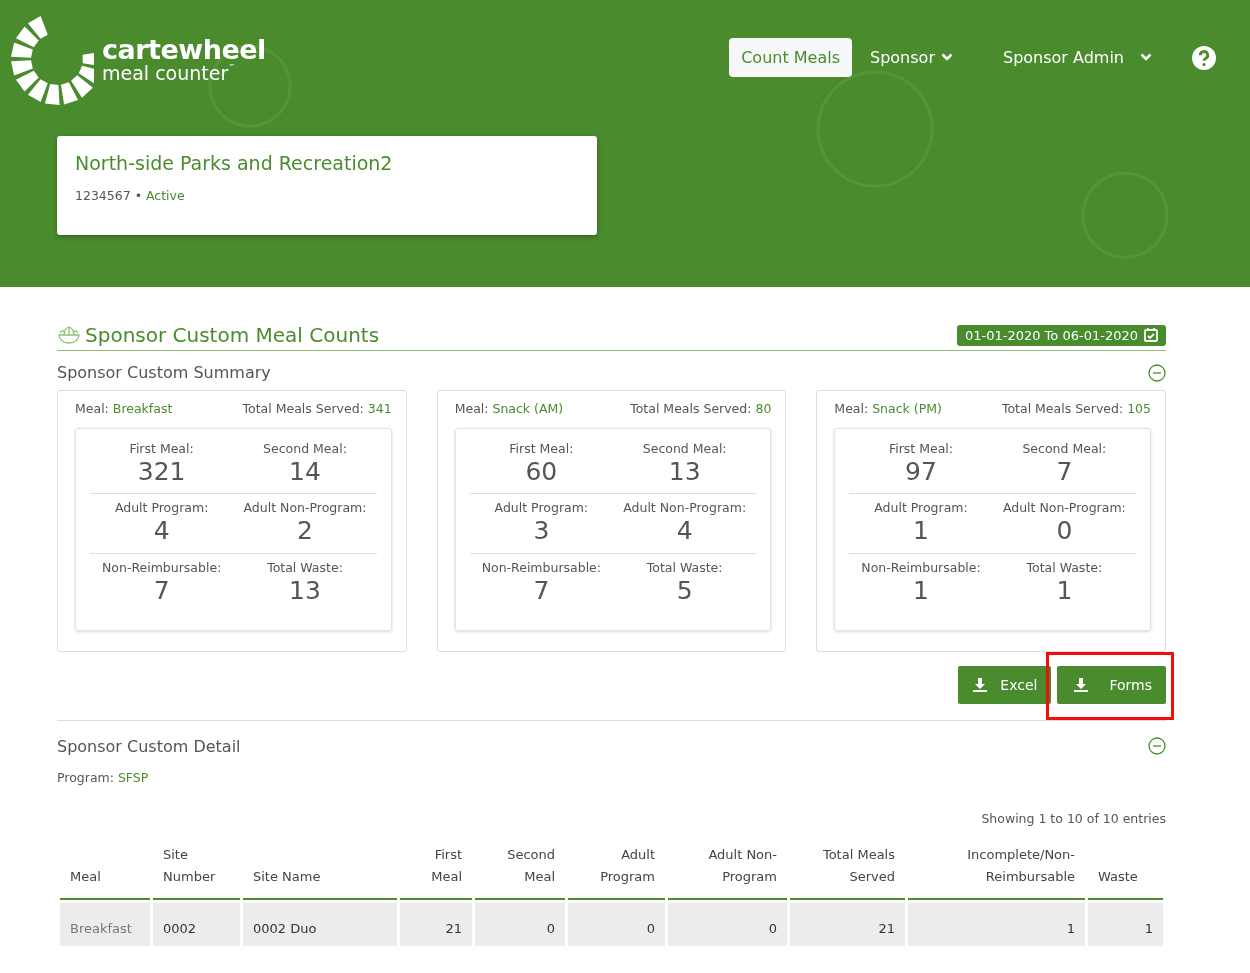  Describe the element at coordinates (1204, 57) in the screenshot. I see `help-icon` at that location.